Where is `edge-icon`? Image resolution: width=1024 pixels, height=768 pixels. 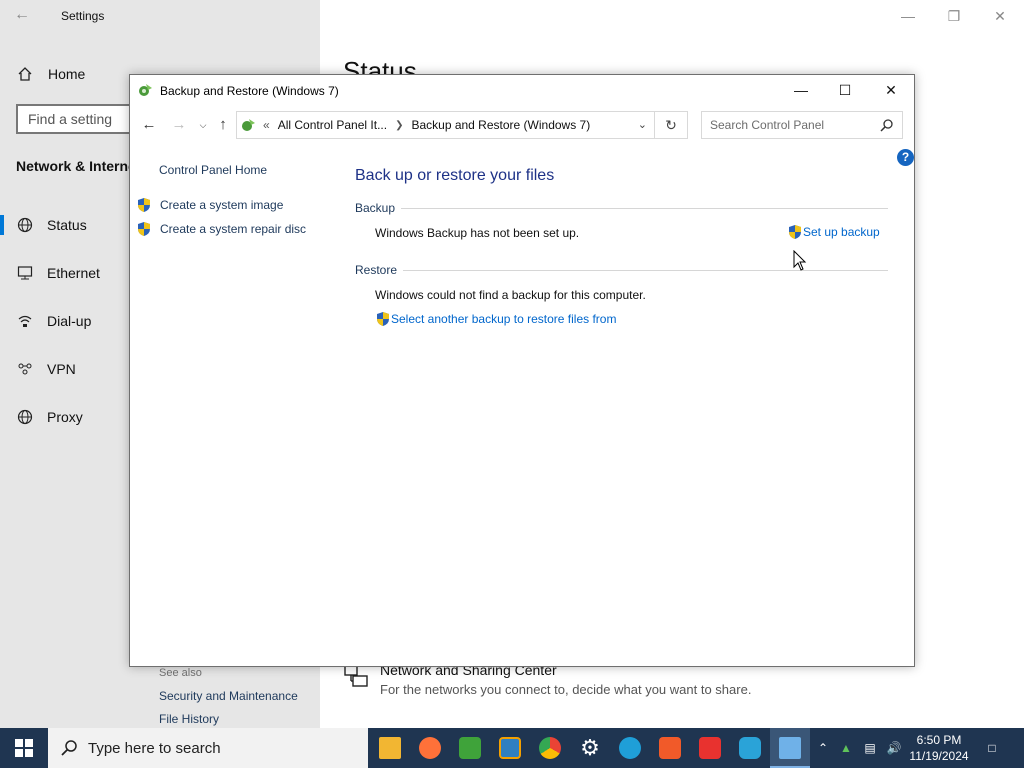
edge-icon is located at coordinates (630, 748).